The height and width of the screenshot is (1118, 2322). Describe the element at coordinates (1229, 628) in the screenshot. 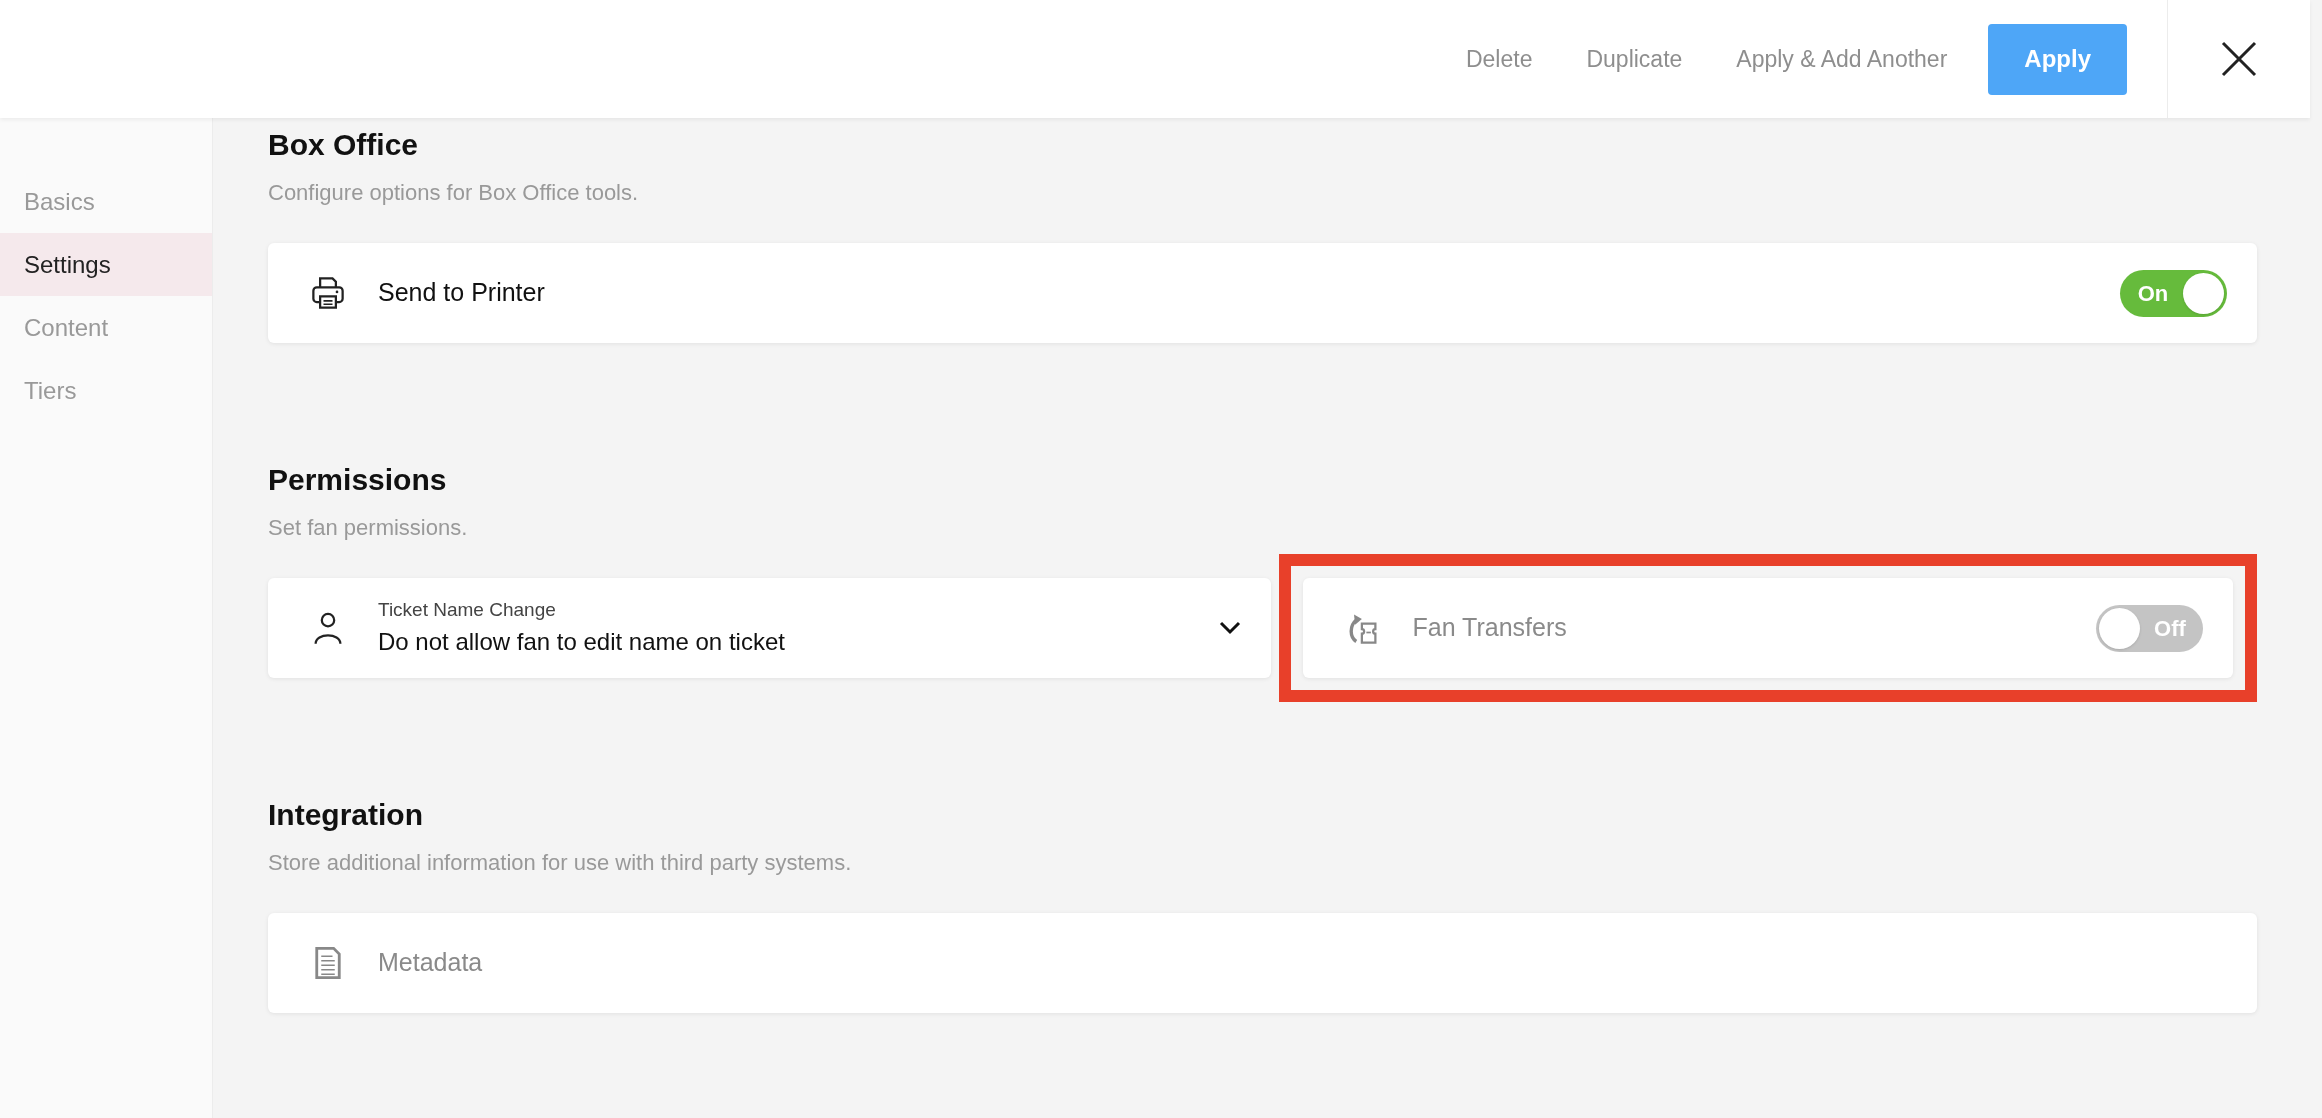

I see `chevron-down-icon` at that location.